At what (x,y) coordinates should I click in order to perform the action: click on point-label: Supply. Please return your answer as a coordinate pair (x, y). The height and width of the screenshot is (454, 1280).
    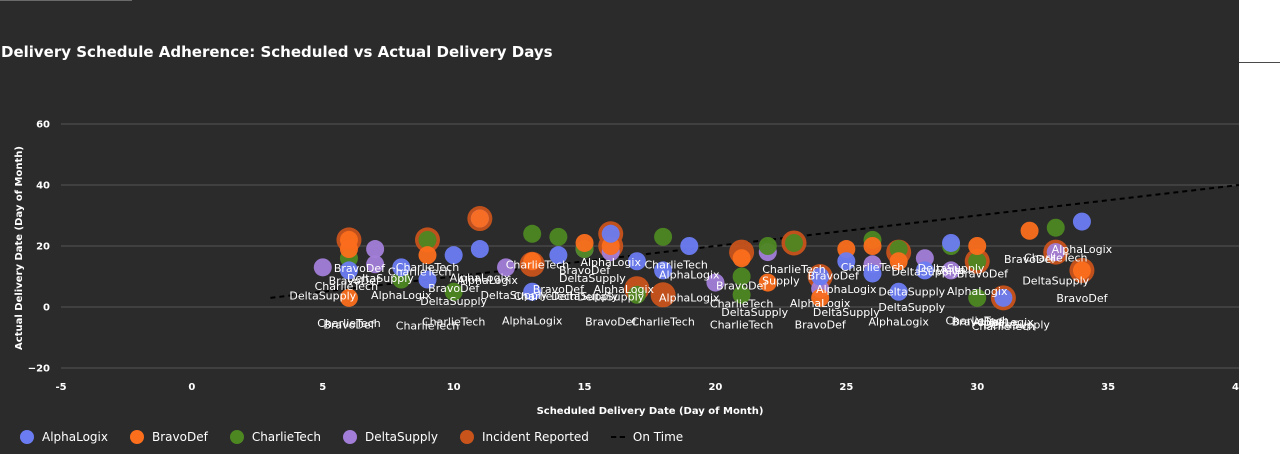
    Looking at the image, I should click on (781, 280).